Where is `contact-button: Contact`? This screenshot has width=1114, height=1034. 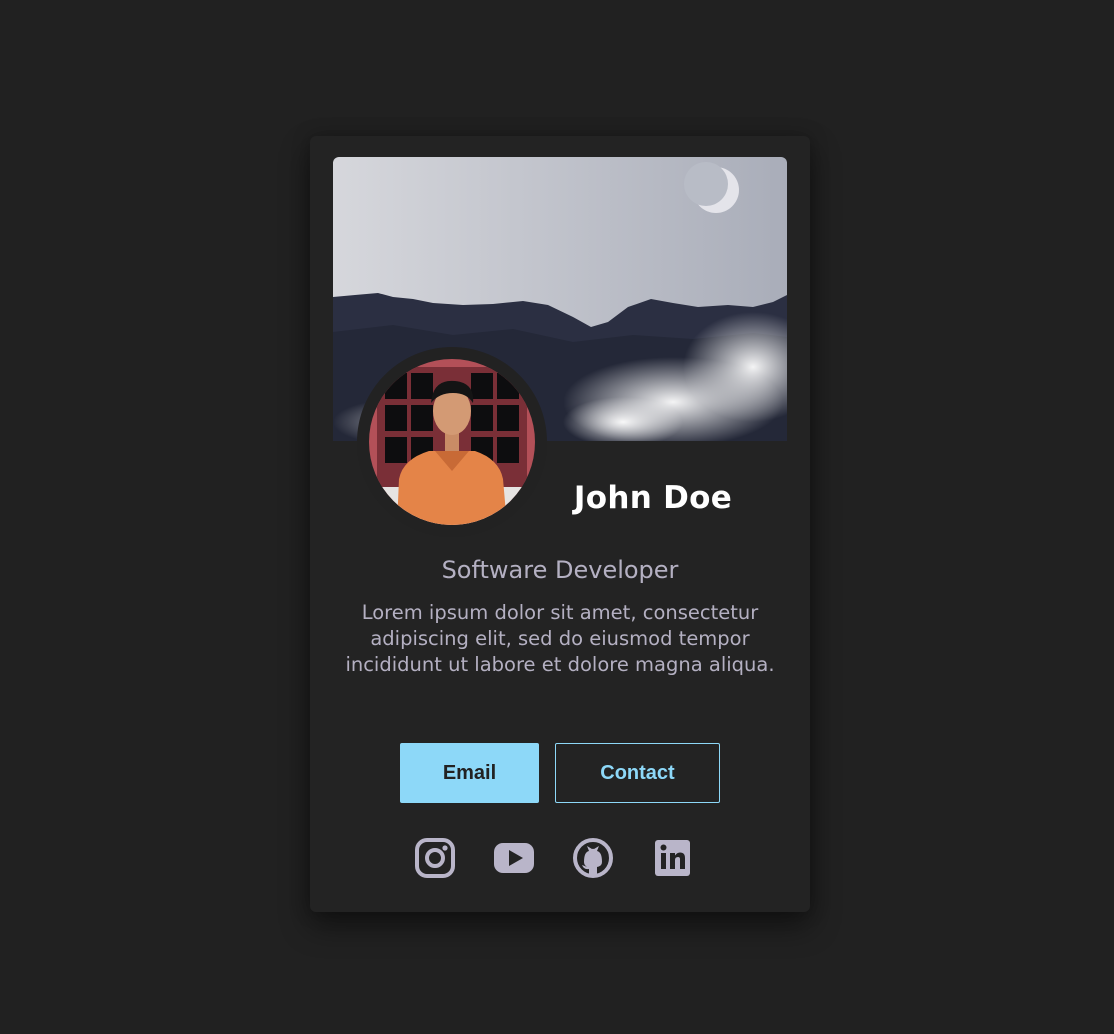
contact-button: Contact is located at coordinates (637, 773).